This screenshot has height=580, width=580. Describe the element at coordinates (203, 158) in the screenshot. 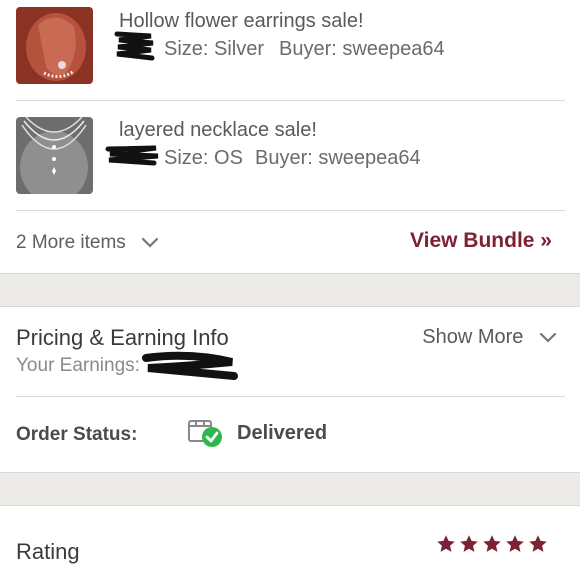

I see `item-size: Size: OS` at that location.